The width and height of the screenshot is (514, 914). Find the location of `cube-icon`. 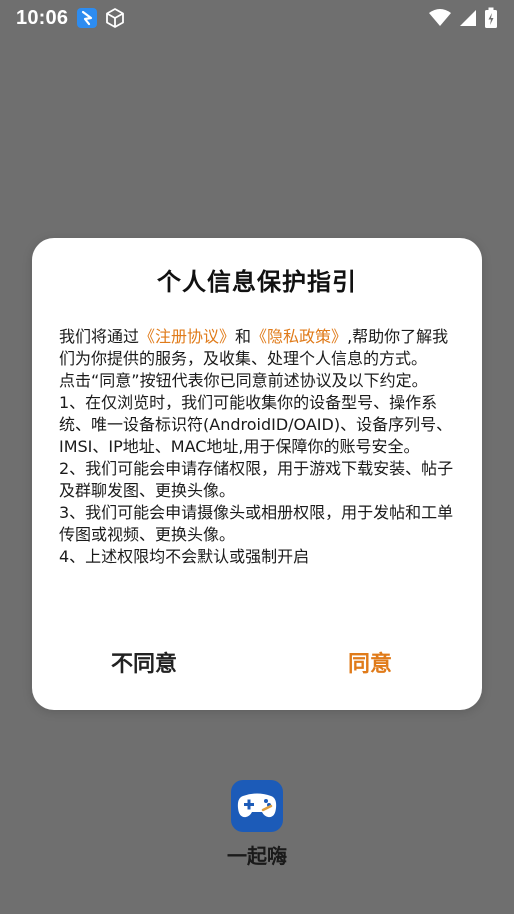

cube-icon is located at coordinates (115, 18).